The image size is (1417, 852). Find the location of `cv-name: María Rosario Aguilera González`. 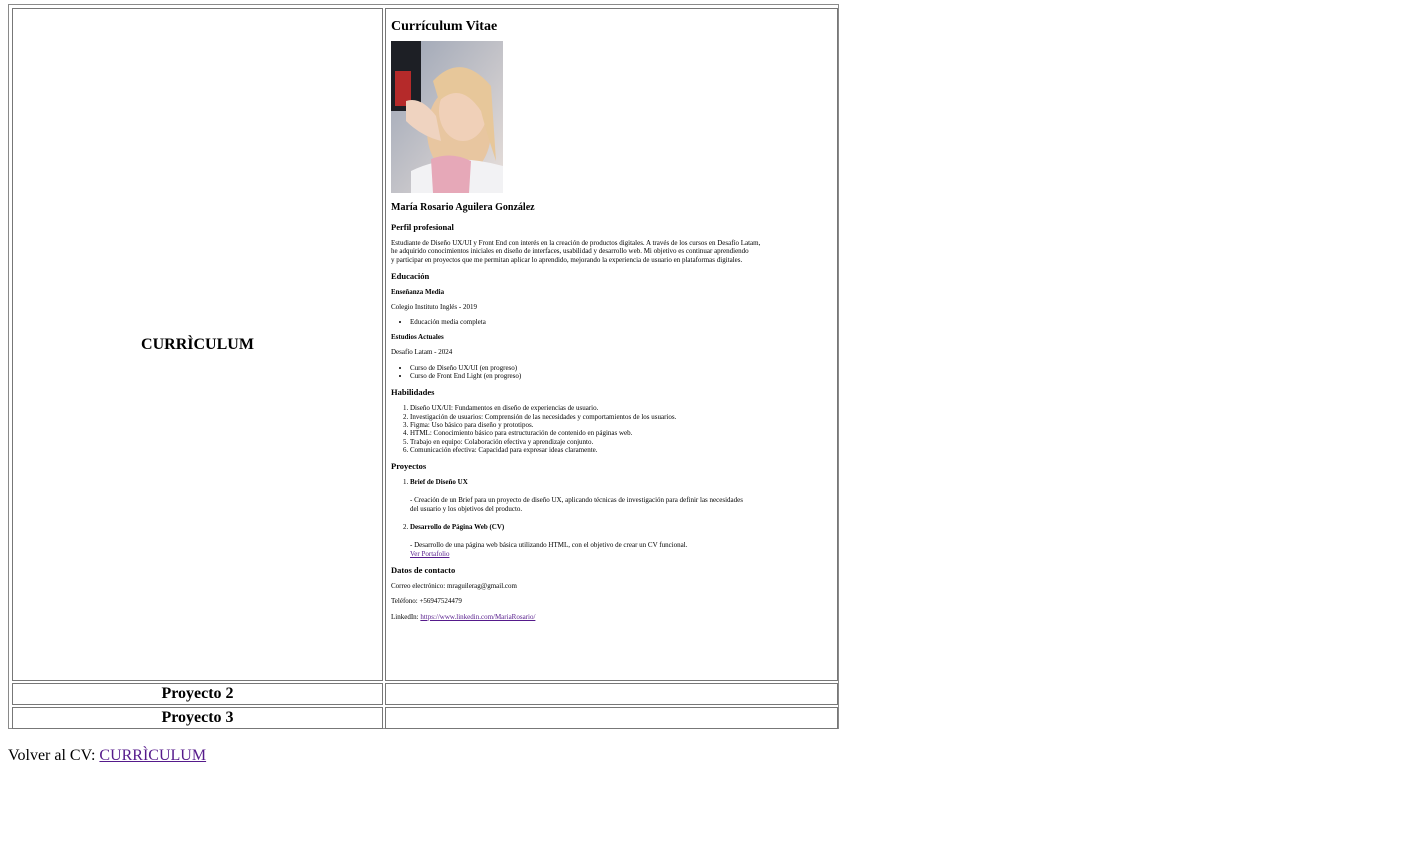

cv-name: María Rosario Aguilera González is located at coordinates (463, 207).